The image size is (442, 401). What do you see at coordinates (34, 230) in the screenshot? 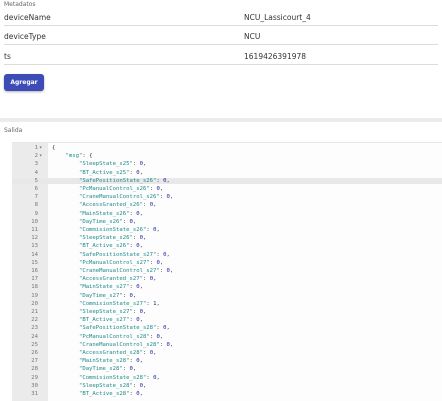
I see `line-number: 11` at bounding box center [34, 230].